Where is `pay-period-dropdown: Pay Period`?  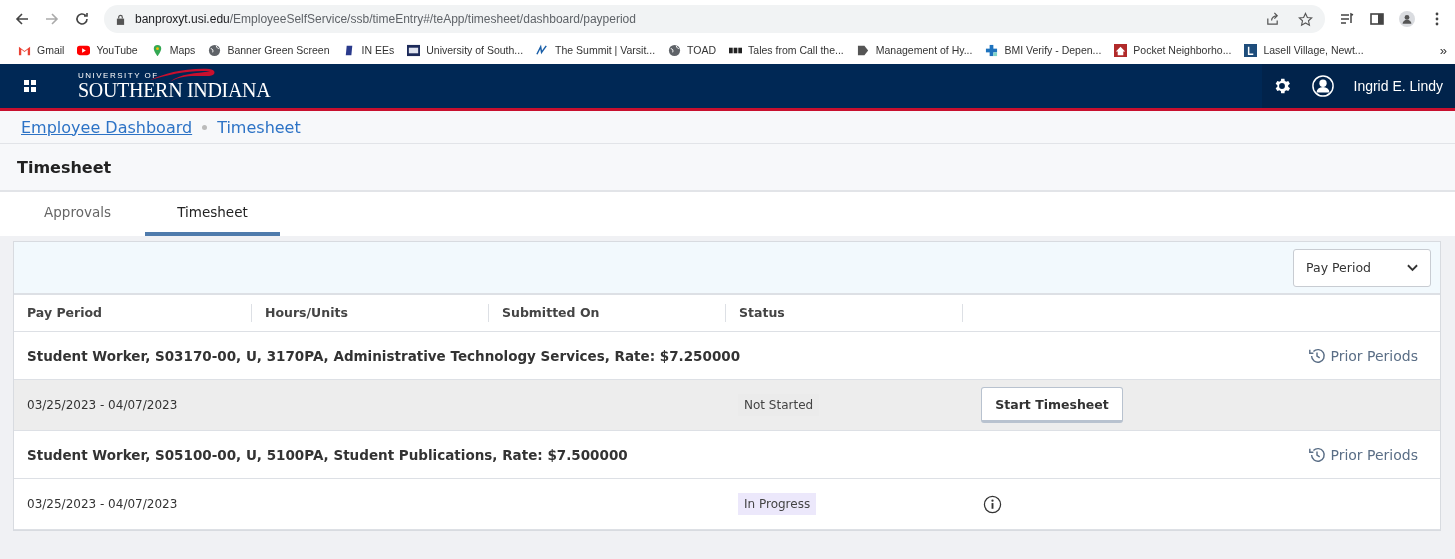
pay-period-dropdown: Pay Period is located at coordinates (1362, 267).